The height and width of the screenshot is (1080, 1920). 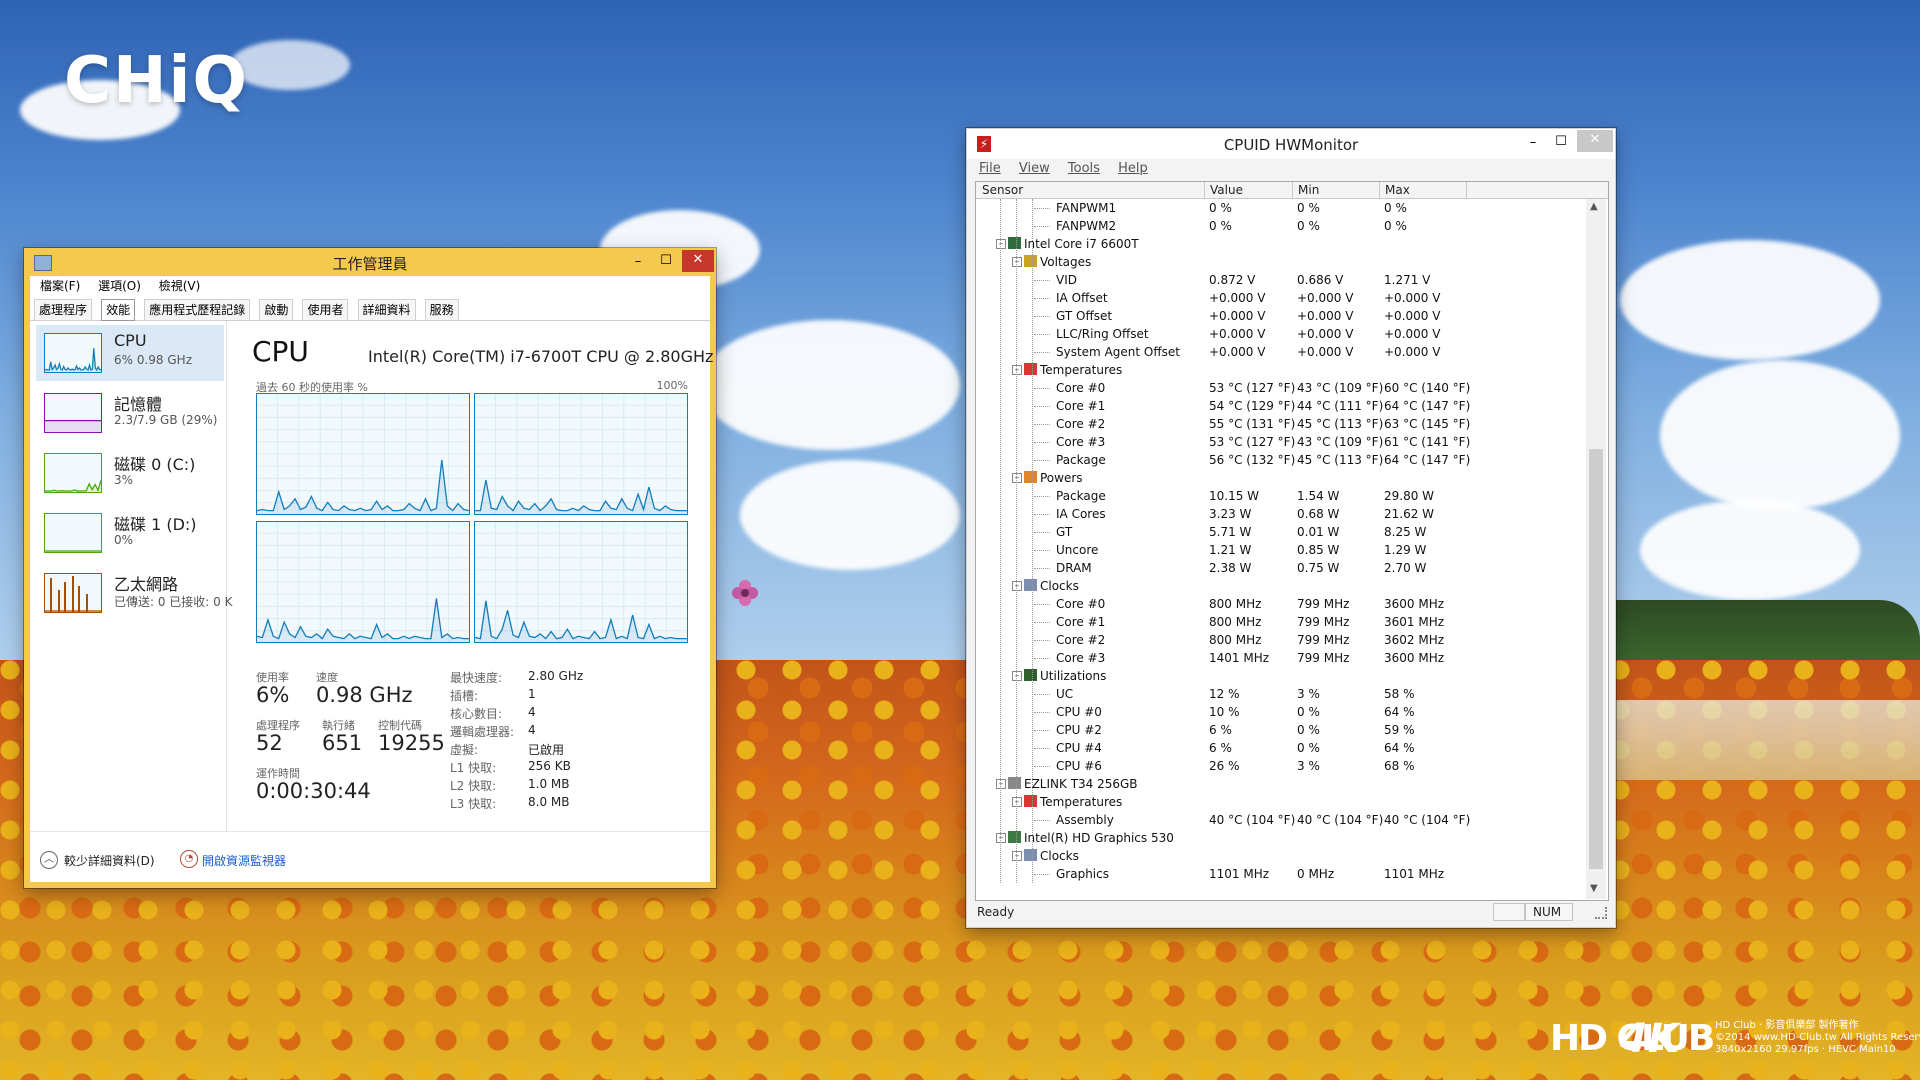 What do you see at coordinates (1281, 730) in the screenshot?
I see `sensor-row: CPU #2 6 % 0 % 59 %` at bounding box center [1281, 730].